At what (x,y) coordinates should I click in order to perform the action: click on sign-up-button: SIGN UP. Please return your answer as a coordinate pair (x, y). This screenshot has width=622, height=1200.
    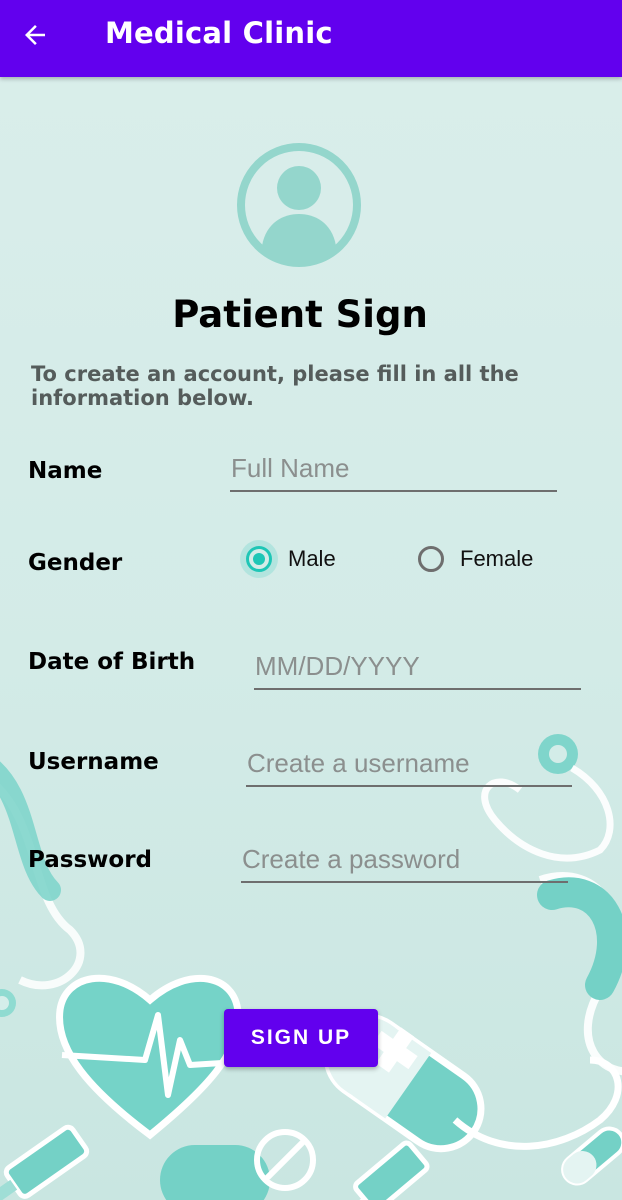
    Looking at the image, I should click on (301, 1038).